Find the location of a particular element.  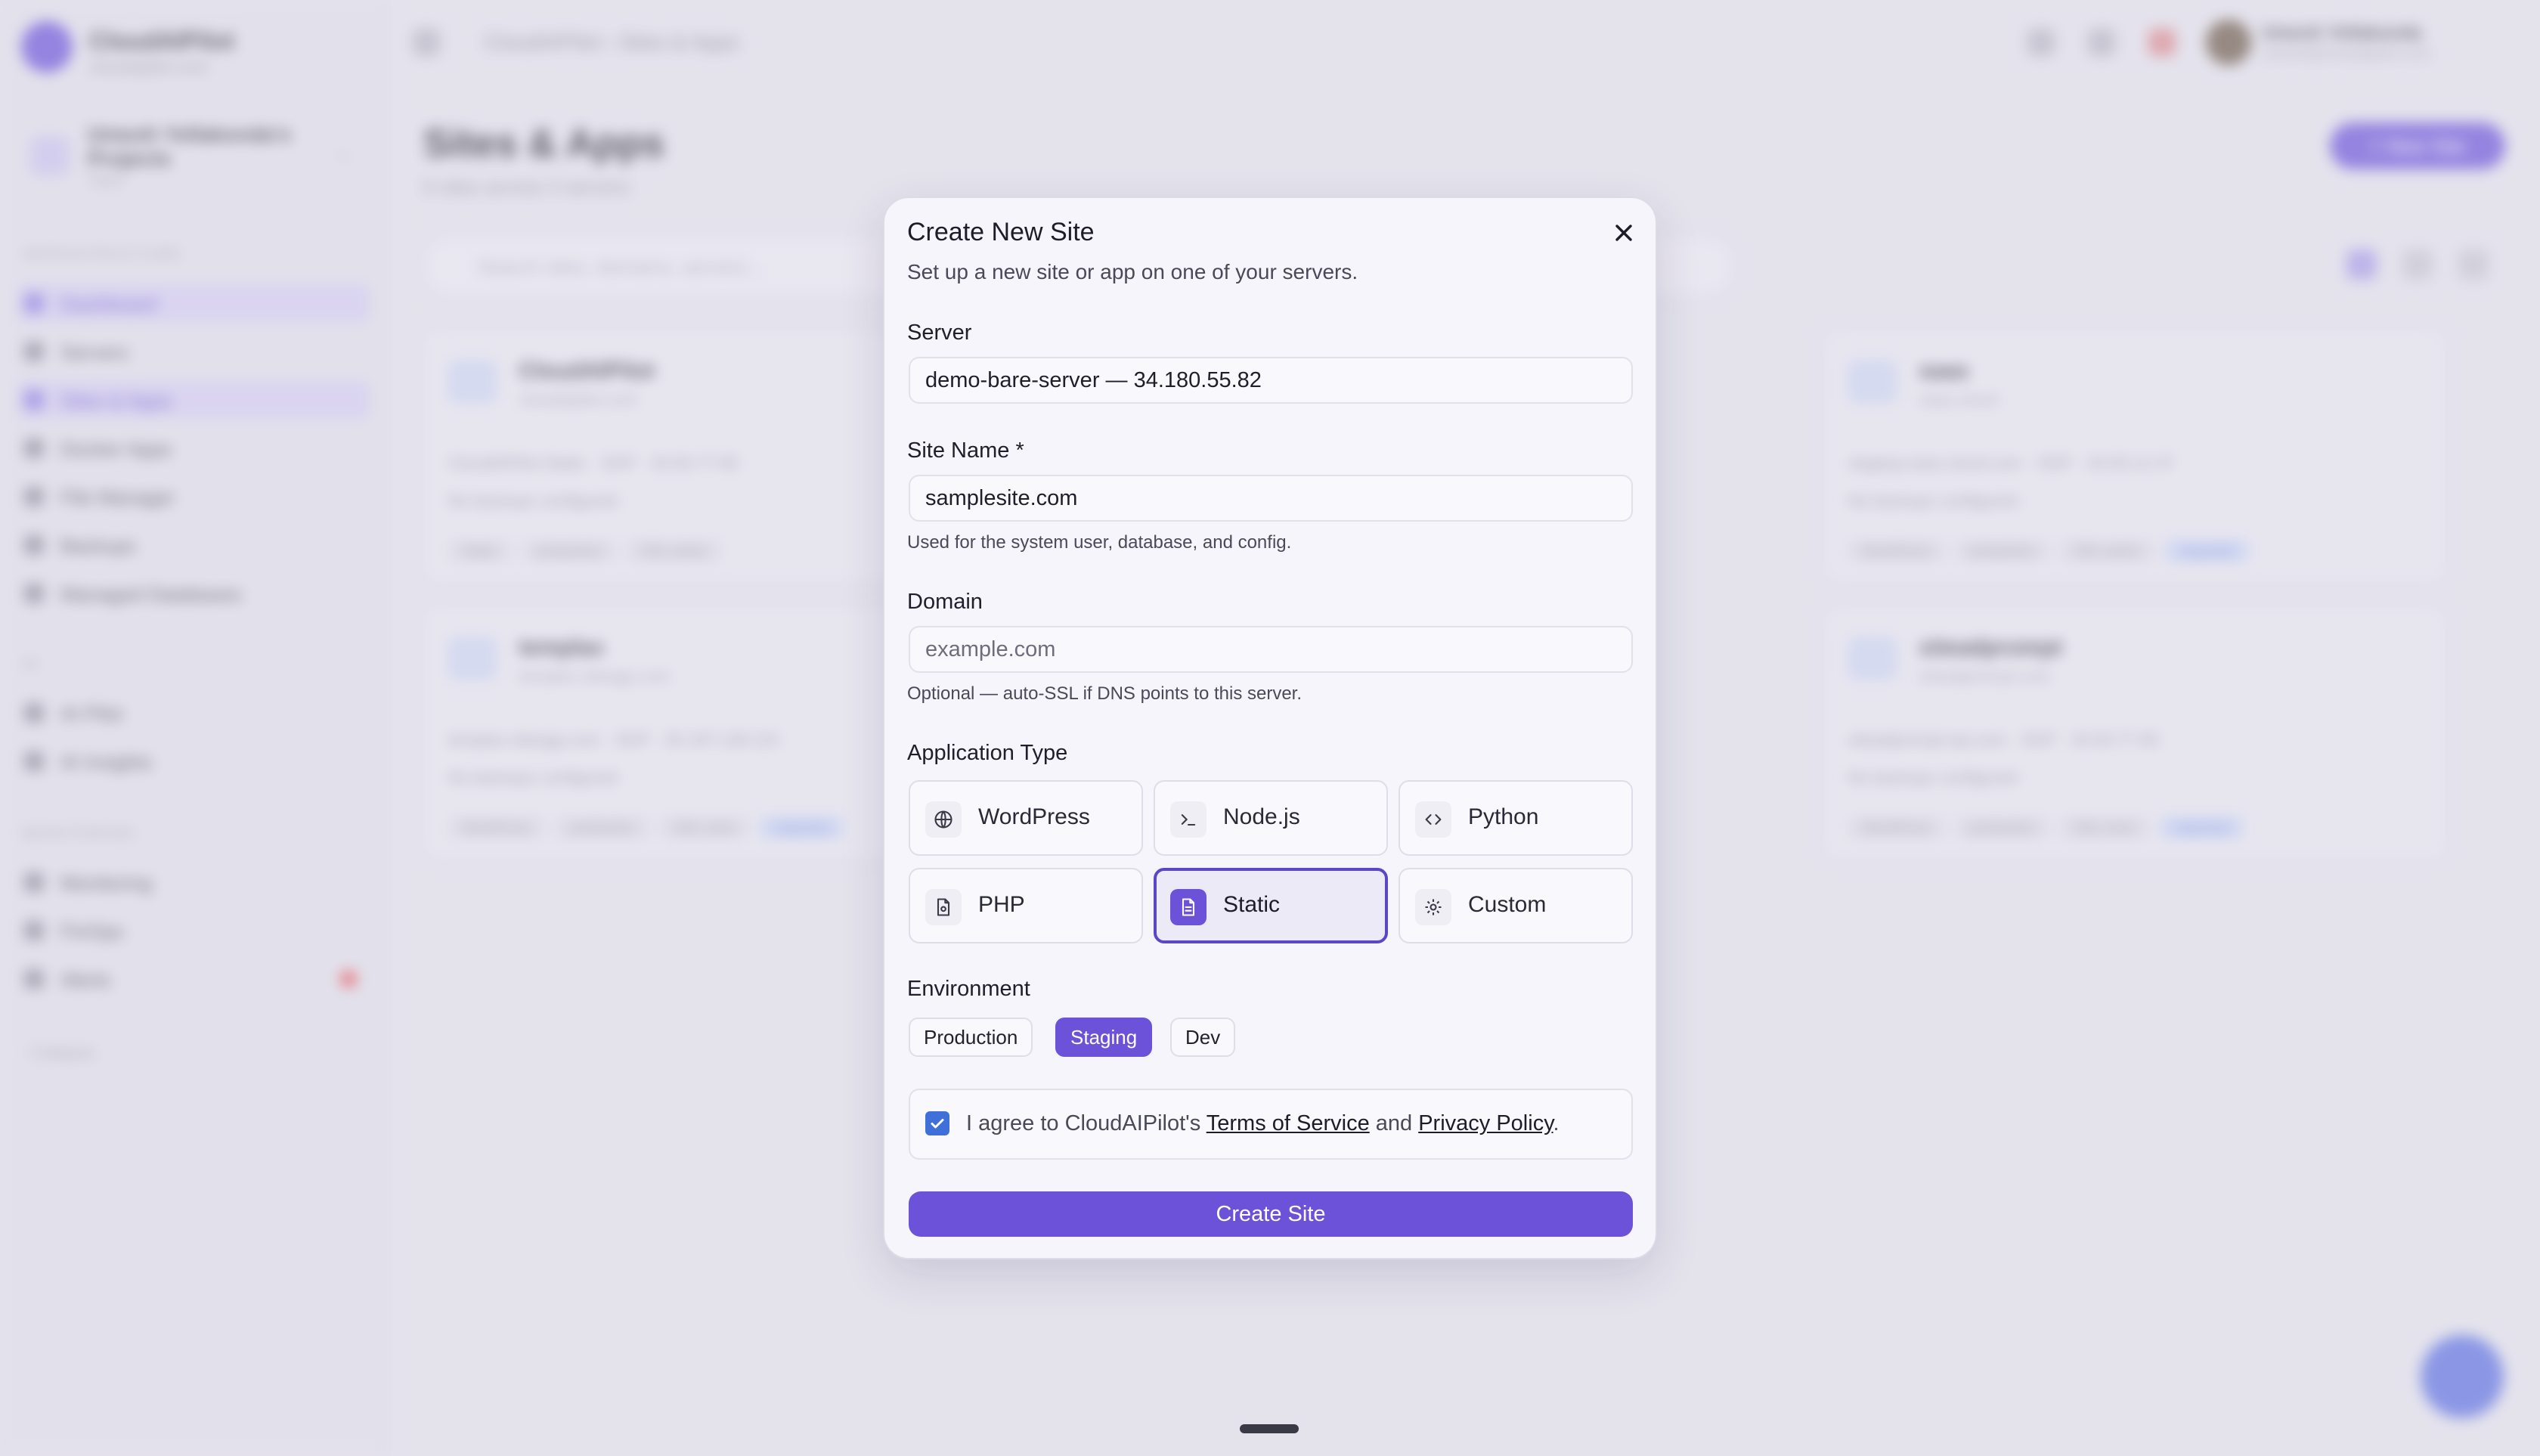

env-production-button: Production is located at coordinates (971, 1037).